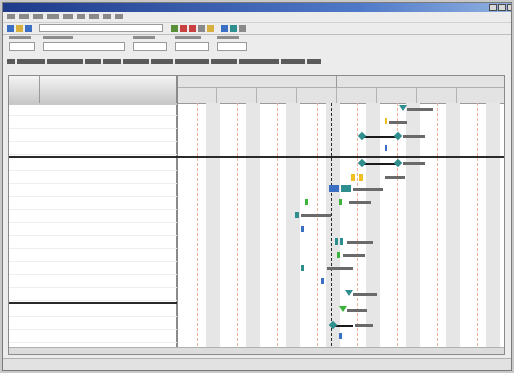 This screenshot has width=514, height=373. What do you see at coordinates (20, 37) in the screenshot?
I see `filter-label` at bounding box center [20, 37].